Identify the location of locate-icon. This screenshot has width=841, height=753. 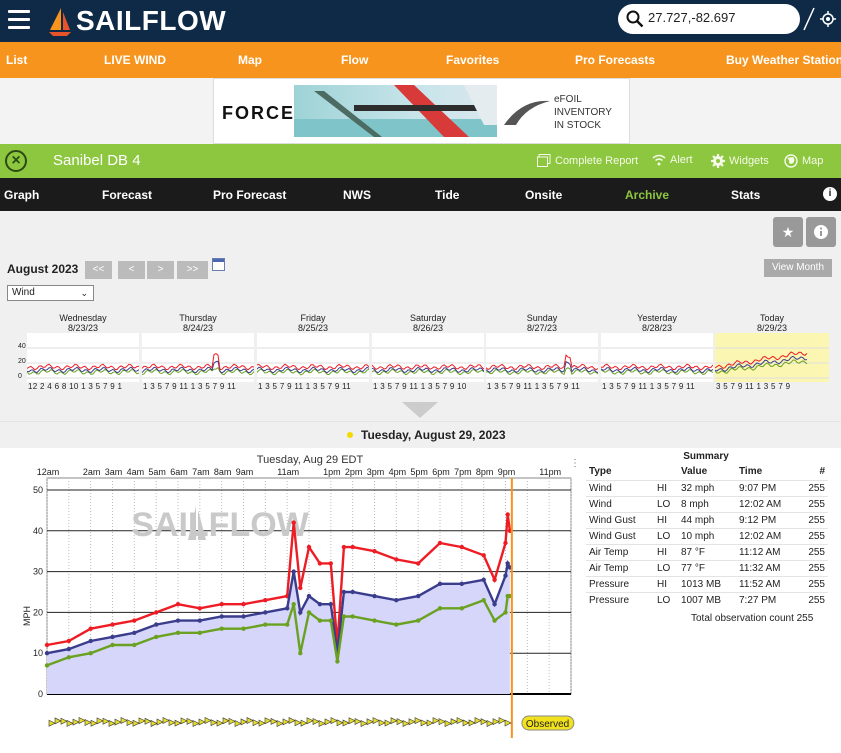
(828, 19).